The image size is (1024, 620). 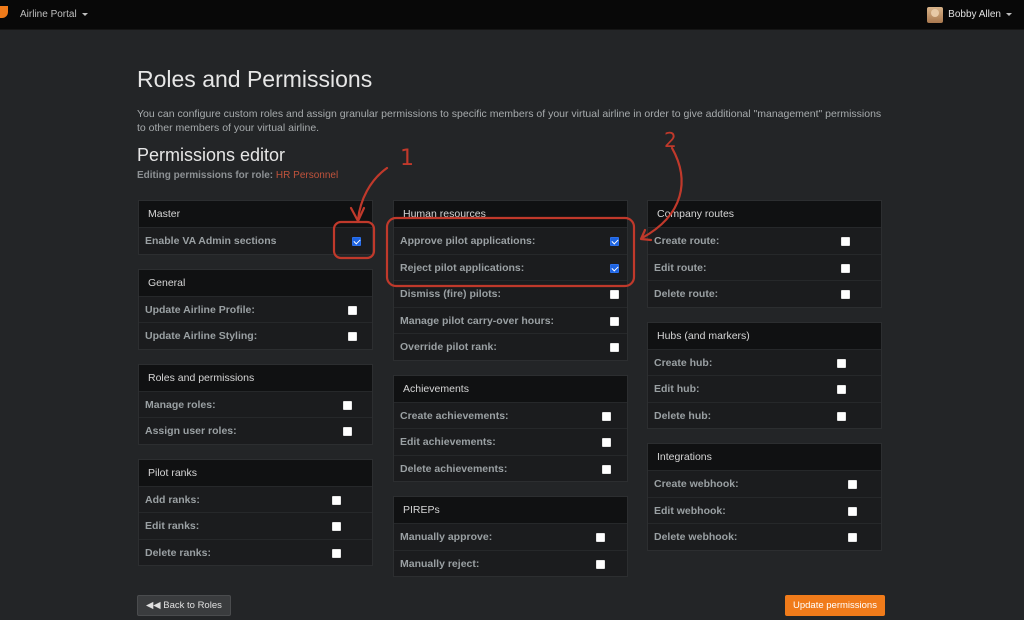 I want to click on panel-title: PIREPs, so click(x=510, y=510).